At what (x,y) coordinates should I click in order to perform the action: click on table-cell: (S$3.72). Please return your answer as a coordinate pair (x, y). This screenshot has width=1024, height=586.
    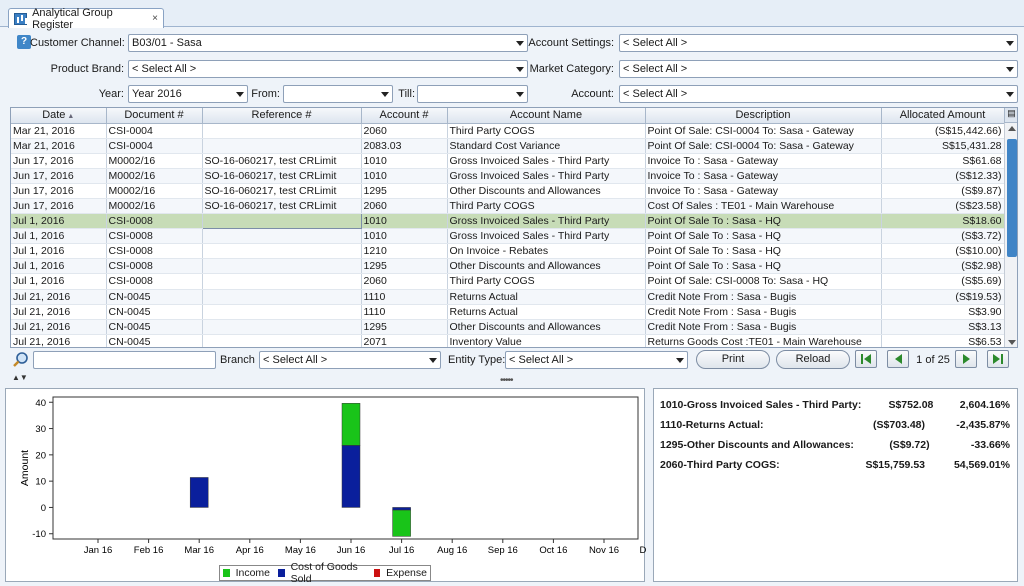
    Looking at the image, I should click on (943, 236).